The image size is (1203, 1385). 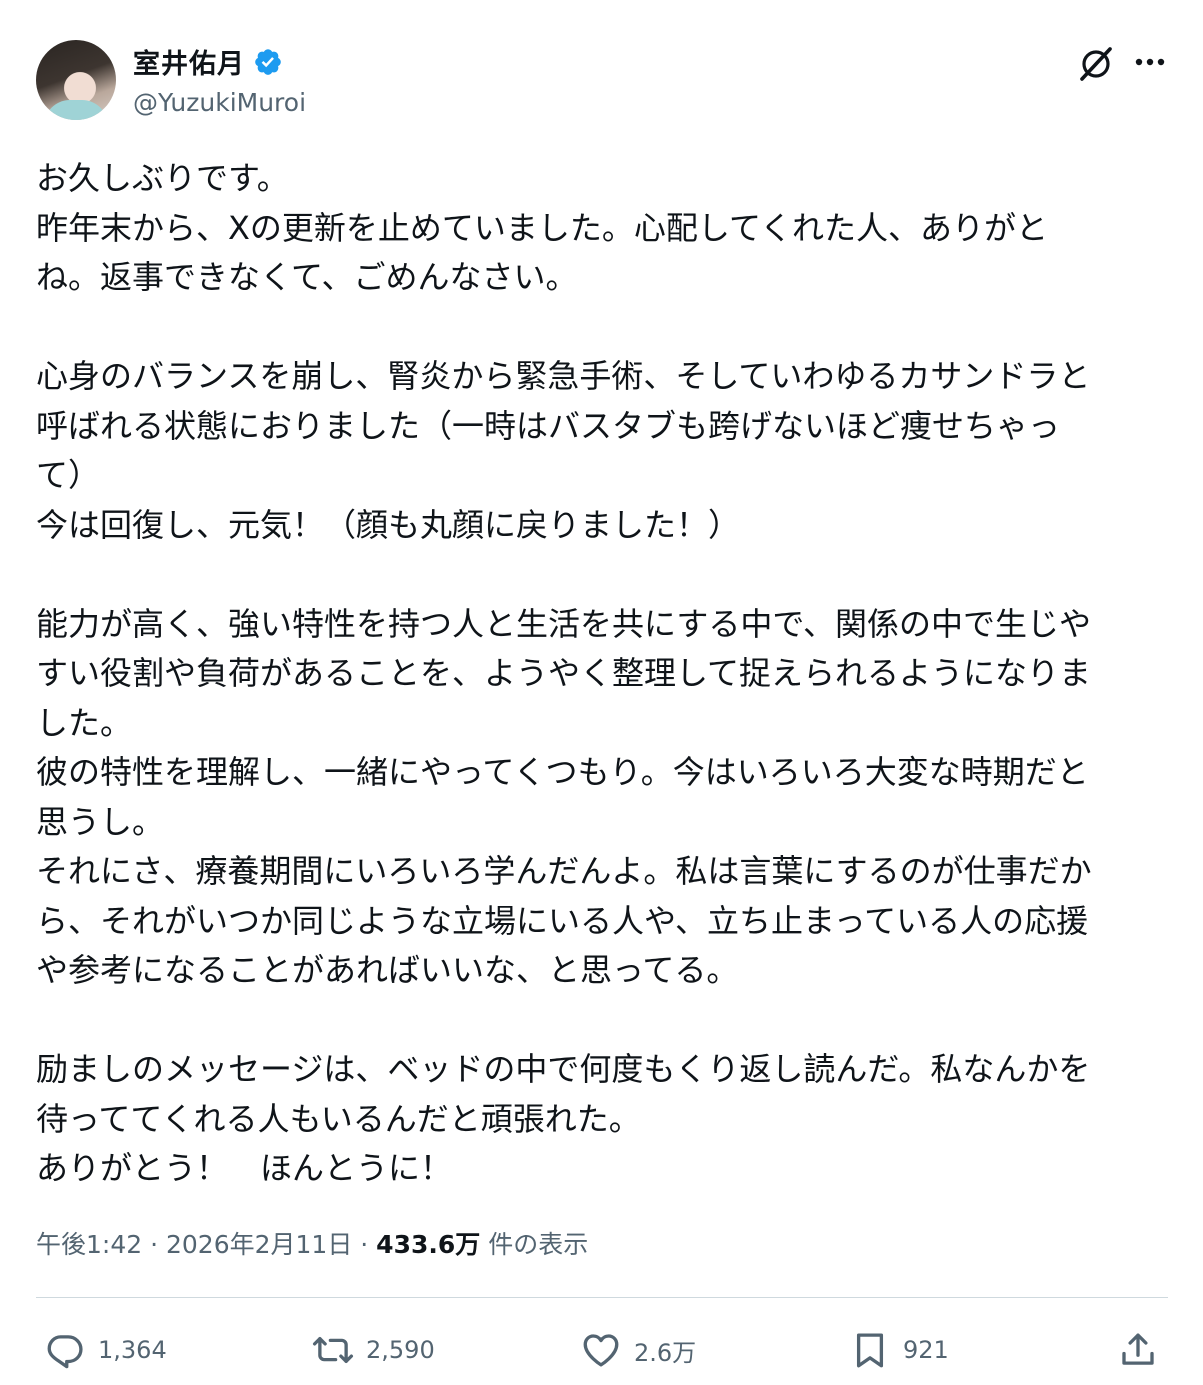 What do you see at coordinates (870, 1350) in the screenshot?
I see `bookmark-icon` at bounding box center [870, 1350].